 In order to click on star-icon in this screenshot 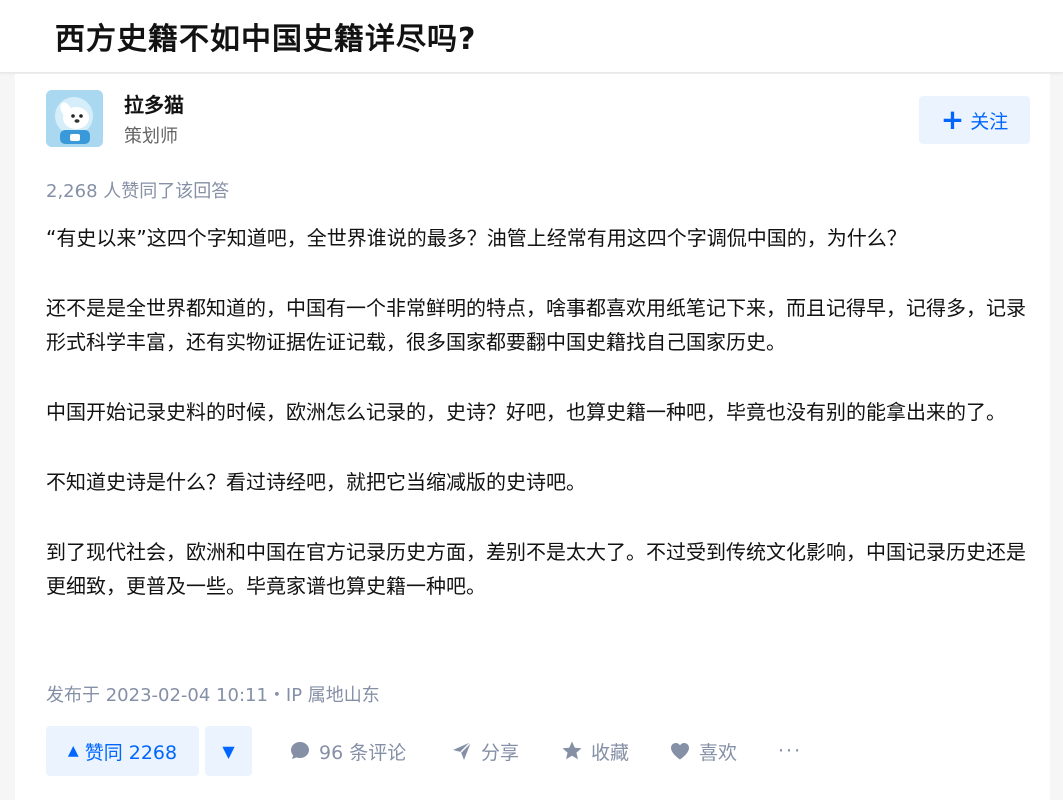, I will do `click(572, 750)`.